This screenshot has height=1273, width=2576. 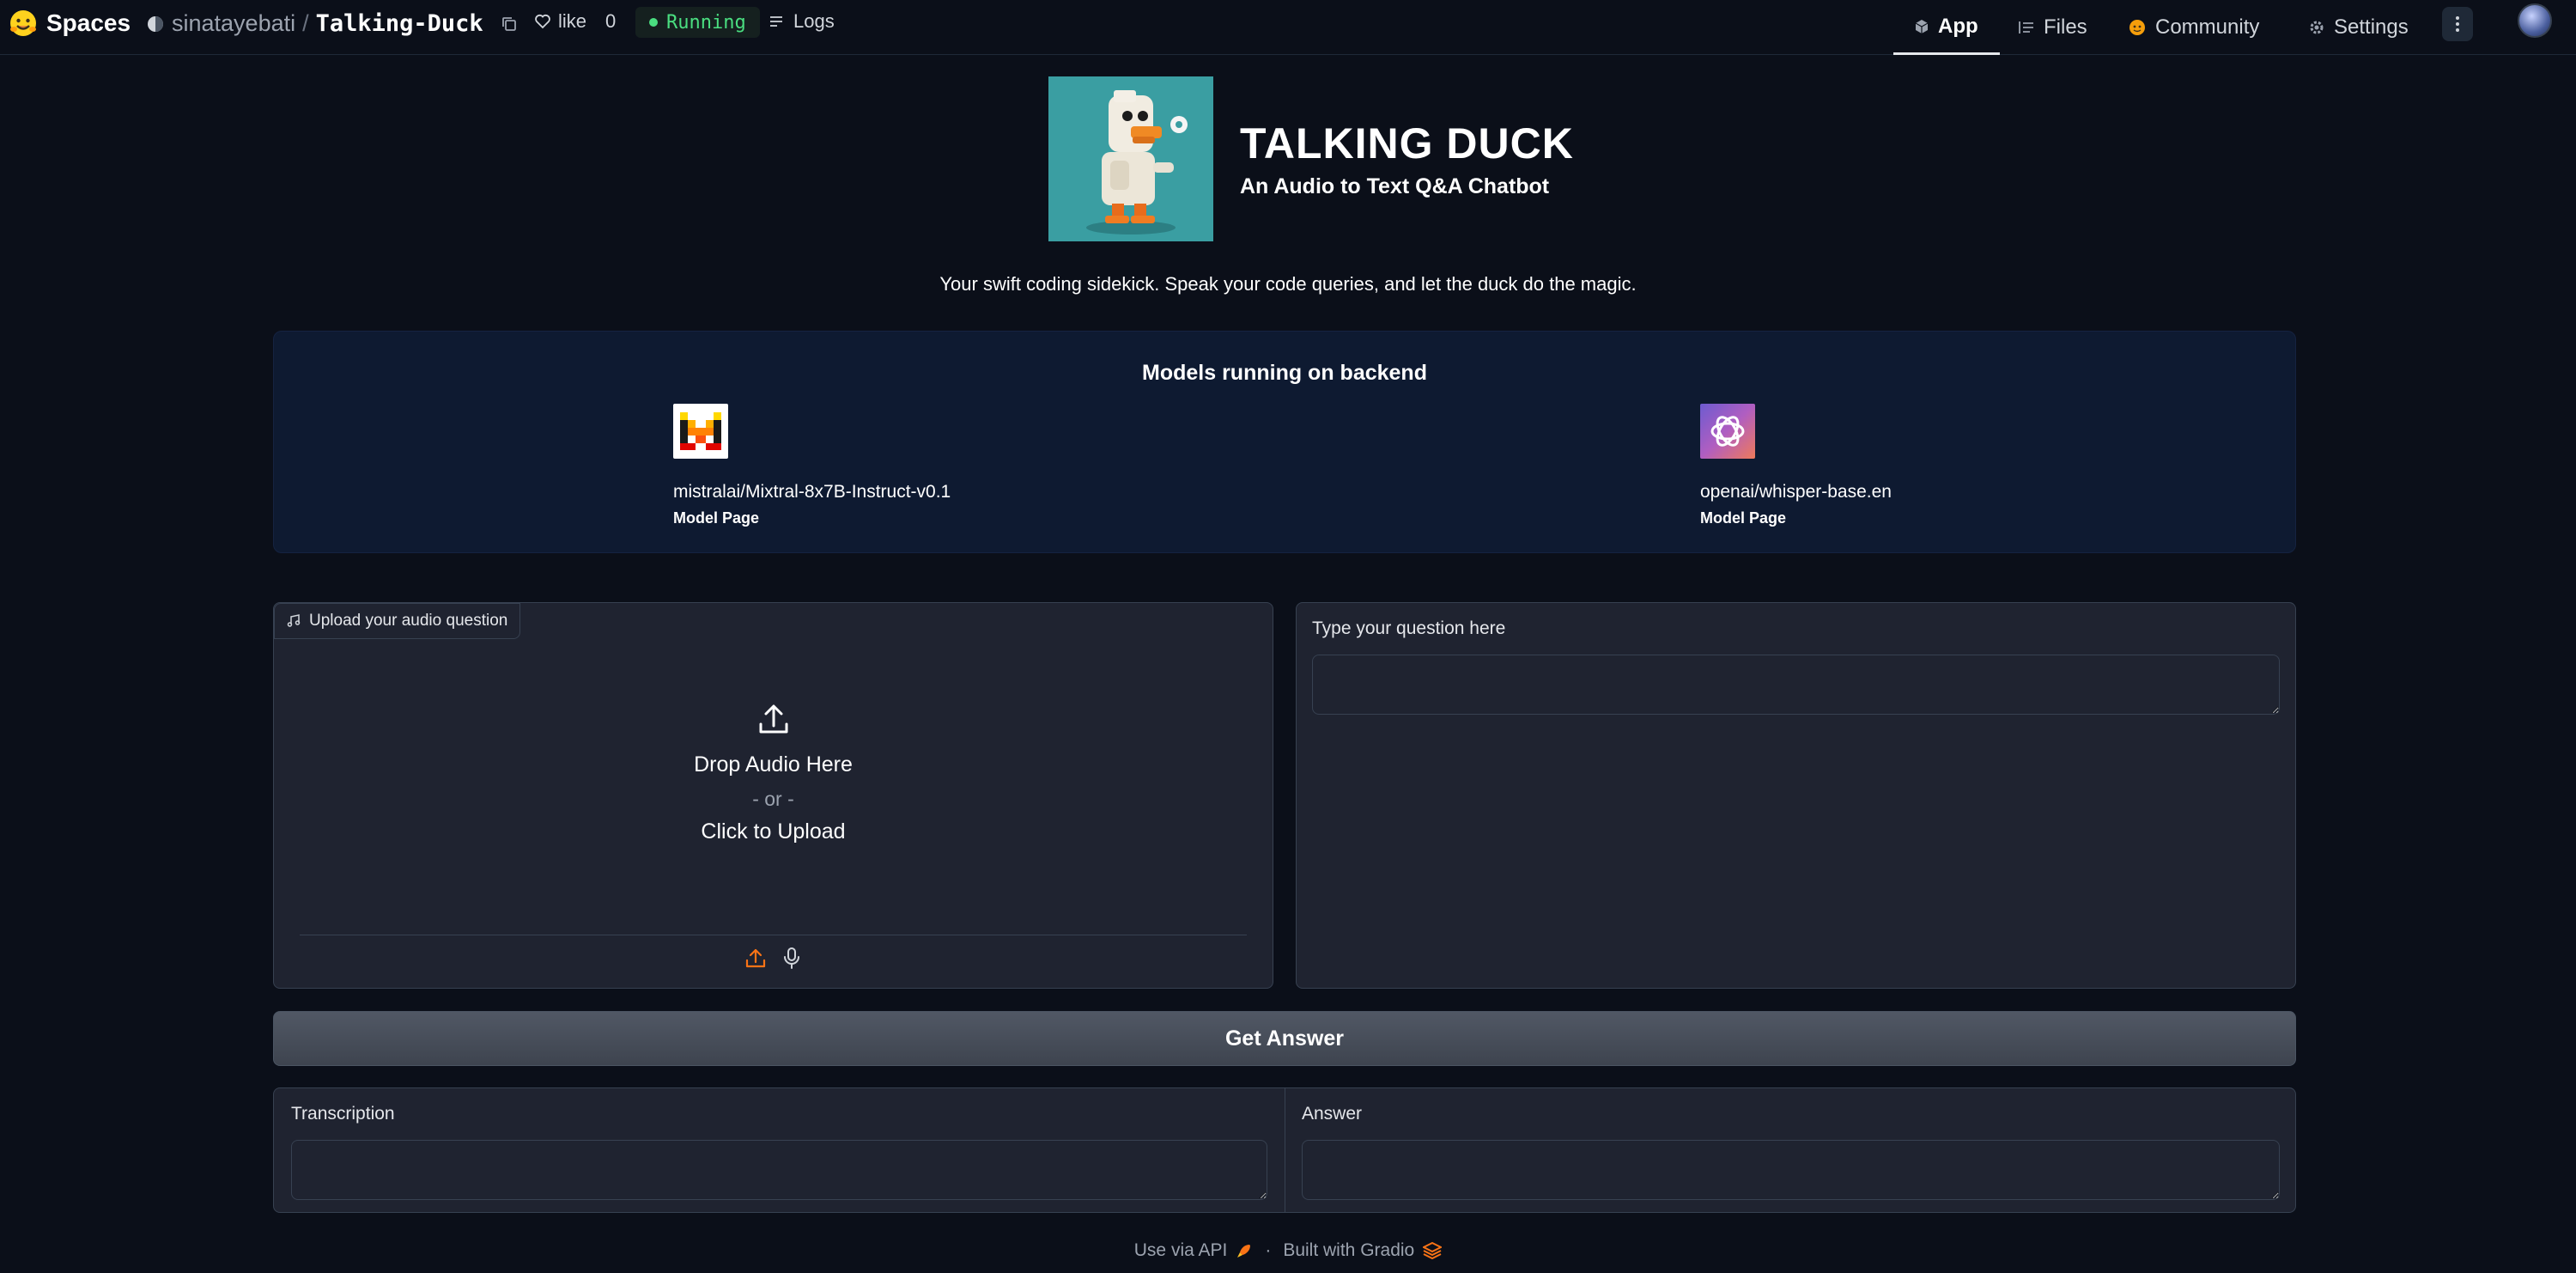 I want to click on more-options-button, so click(x=2457, y=24).